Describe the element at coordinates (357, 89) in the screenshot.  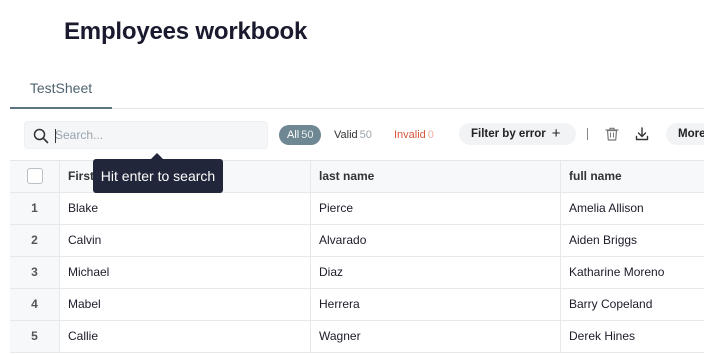
I see `sheet-tabs: TestSheet` at that location.